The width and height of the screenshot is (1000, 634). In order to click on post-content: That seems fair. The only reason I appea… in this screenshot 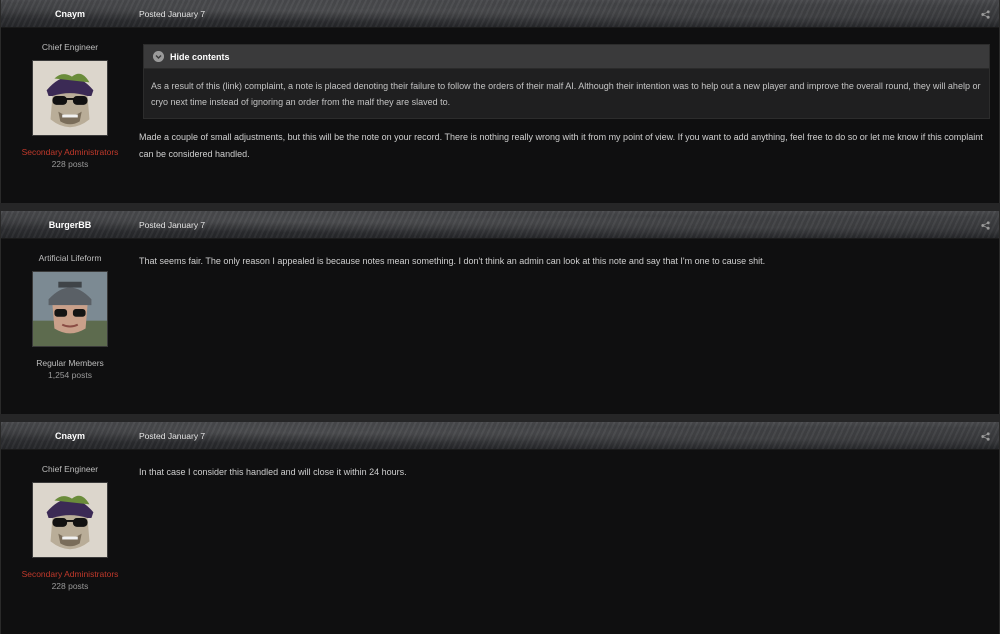, I will do `click(565, 254)`.